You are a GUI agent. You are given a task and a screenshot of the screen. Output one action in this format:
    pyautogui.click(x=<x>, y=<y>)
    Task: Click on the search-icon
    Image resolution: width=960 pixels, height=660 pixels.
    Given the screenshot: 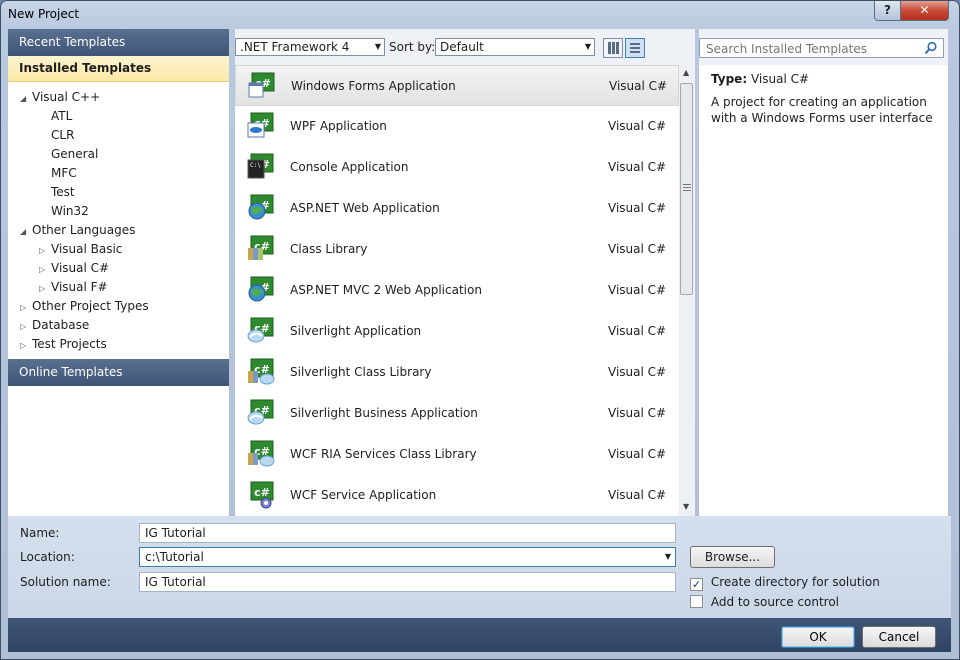 What is the action you would take?
    pyautogui.click(x=931, y=48)
    